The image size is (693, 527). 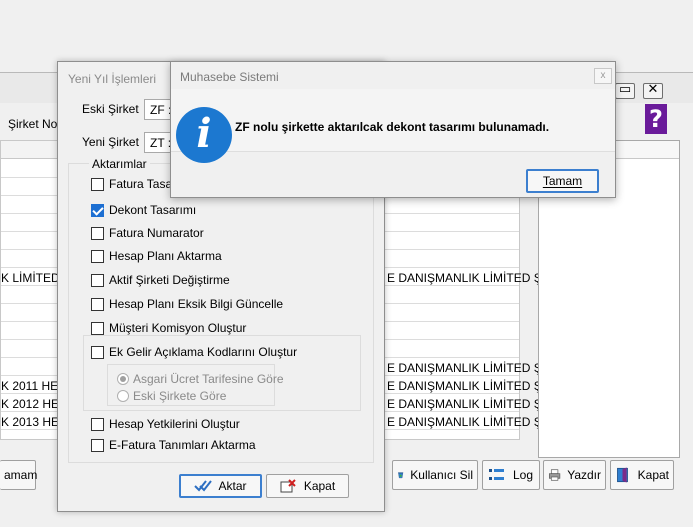 What do you see at coordinates (196, 304) in the screenshot?
I see `checkbox-label: Hesap Planı Eksik Bilgi Güncelle` at bounding box center [196, 304].